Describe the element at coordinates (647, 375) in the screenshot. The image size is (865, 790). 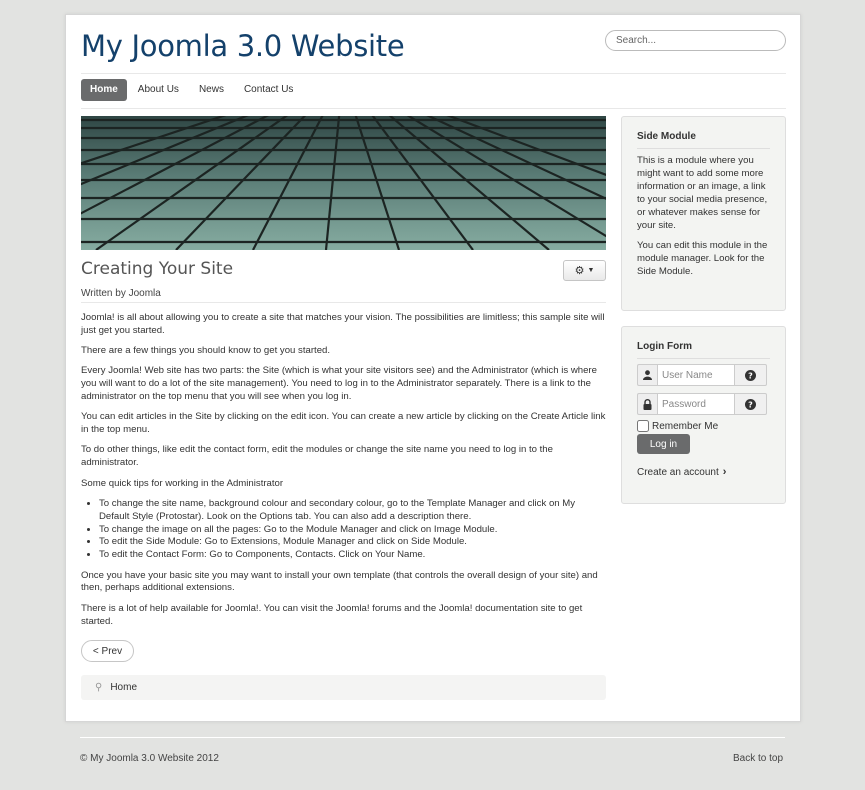
I see `user-icon` at that location.